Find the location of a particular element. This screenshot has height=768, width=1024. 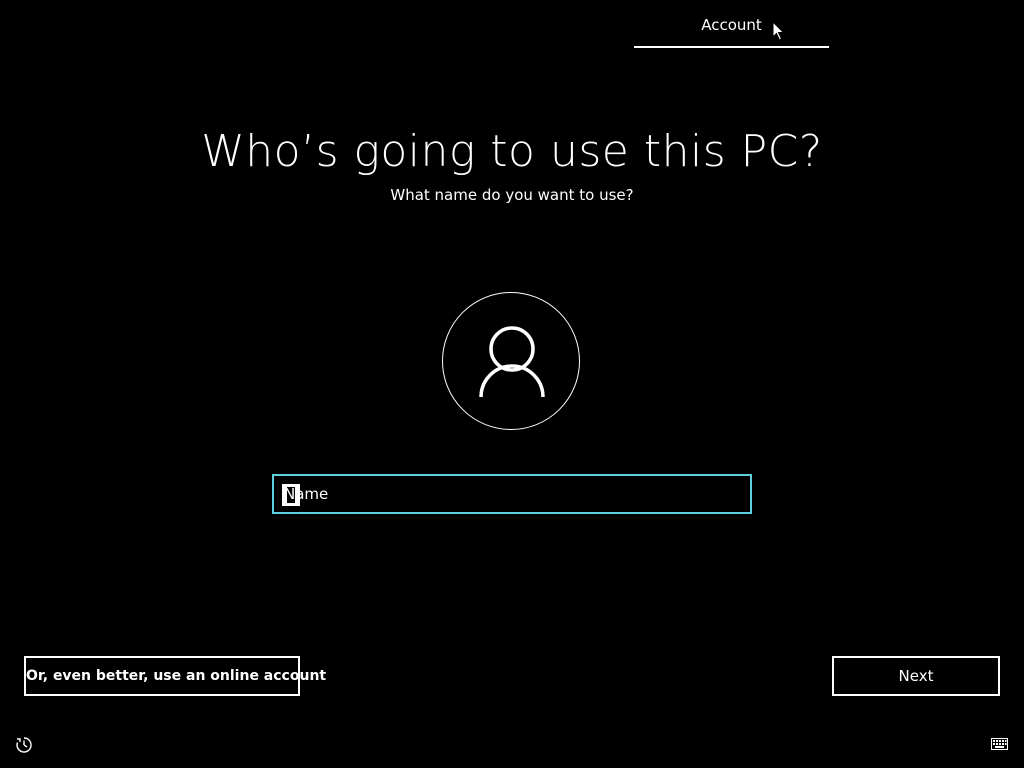

name-input is located at coordinates (509, 494).